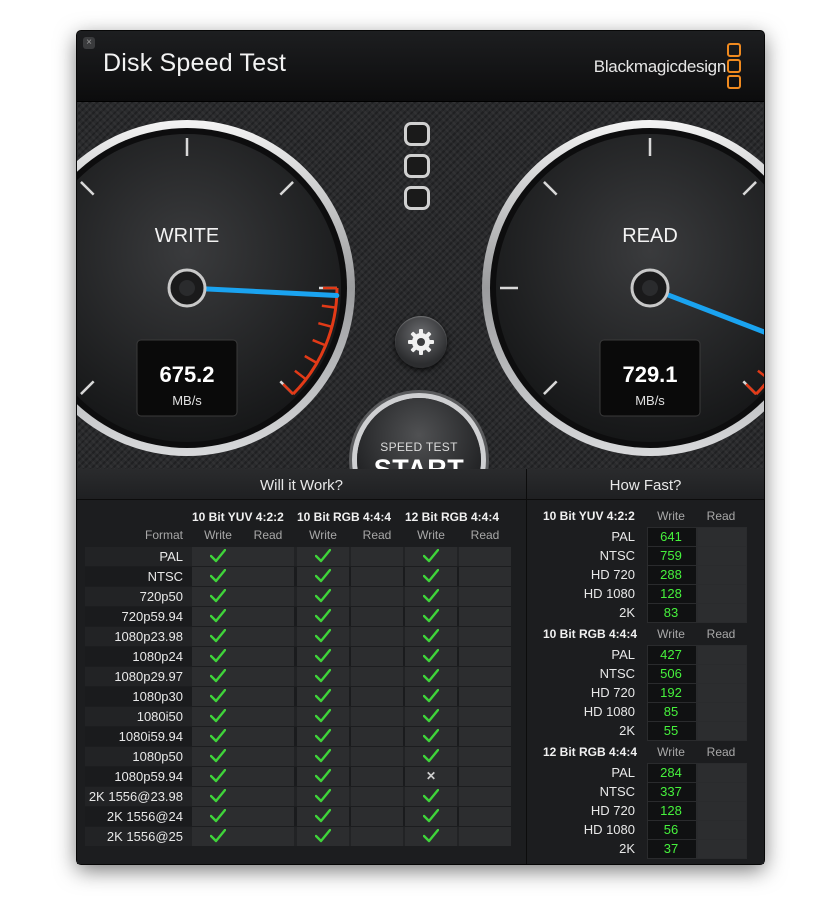 The image size is (840, 904). I want to click on write-speed-value: 675.2, so click(186, 374).